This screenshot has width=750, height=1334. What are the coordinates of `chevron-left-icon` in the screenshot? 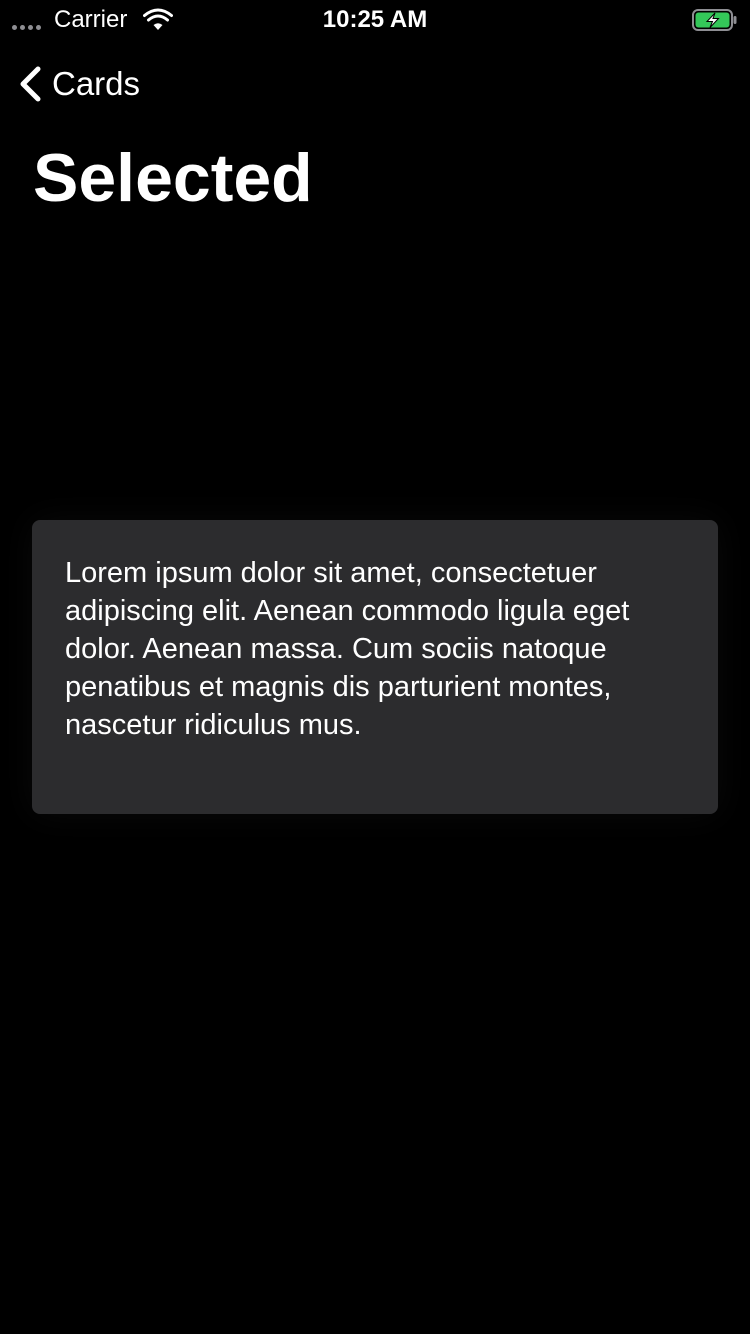 It's located at (30, 84).